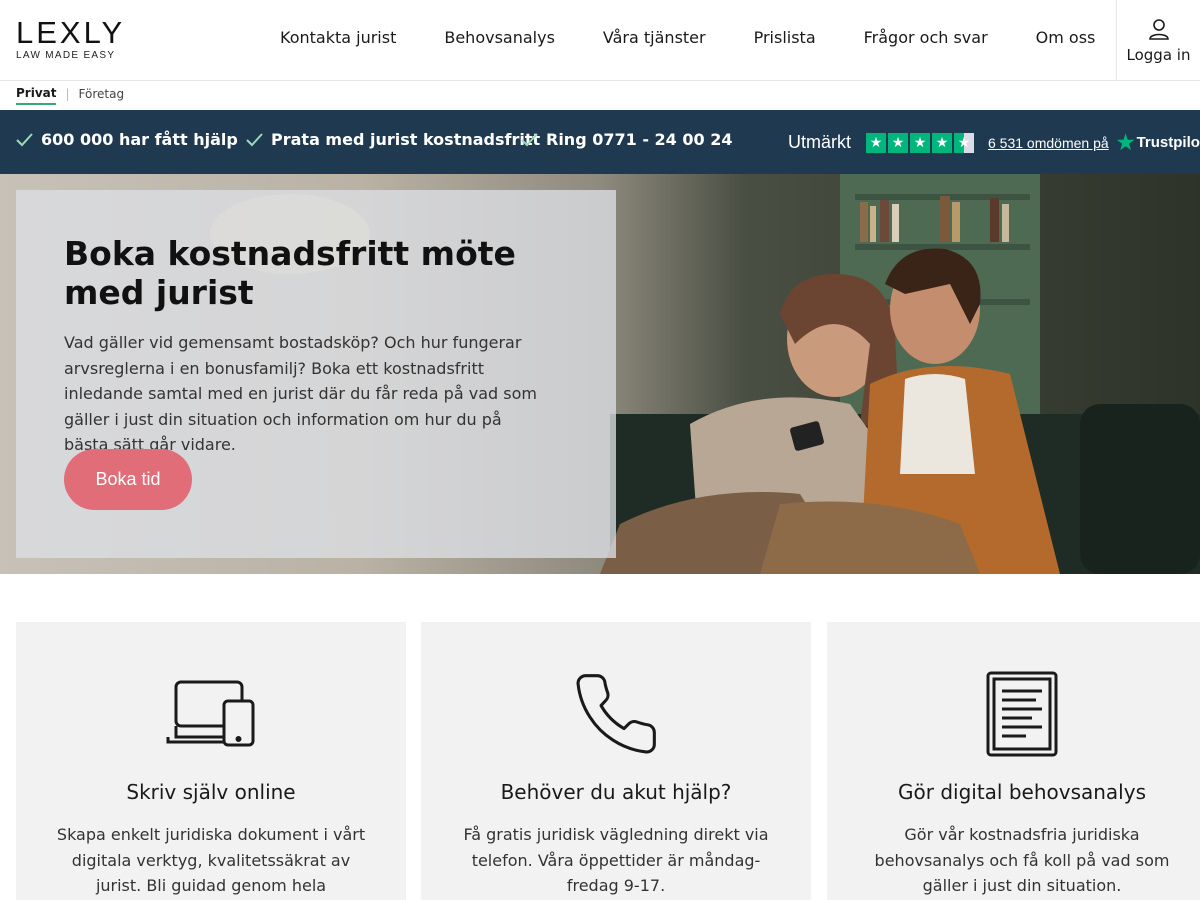 The image size is (1200, 900). What do you see at coordinates (1066, 37) in the screenshot?
I see `nav-om-oss: Om oss` at bounding box center [1066, 37].